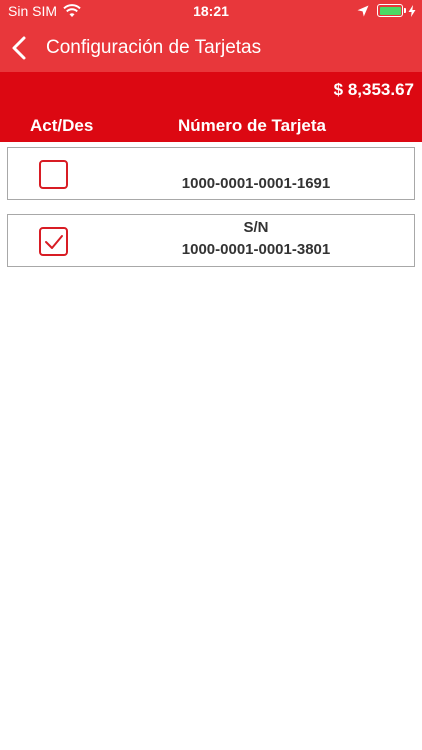 This screenshot has width=422, height=750. Describe the element at coordinates (53, 174) in the screenshot. I see `card-checkbox-unchecked` at that location.